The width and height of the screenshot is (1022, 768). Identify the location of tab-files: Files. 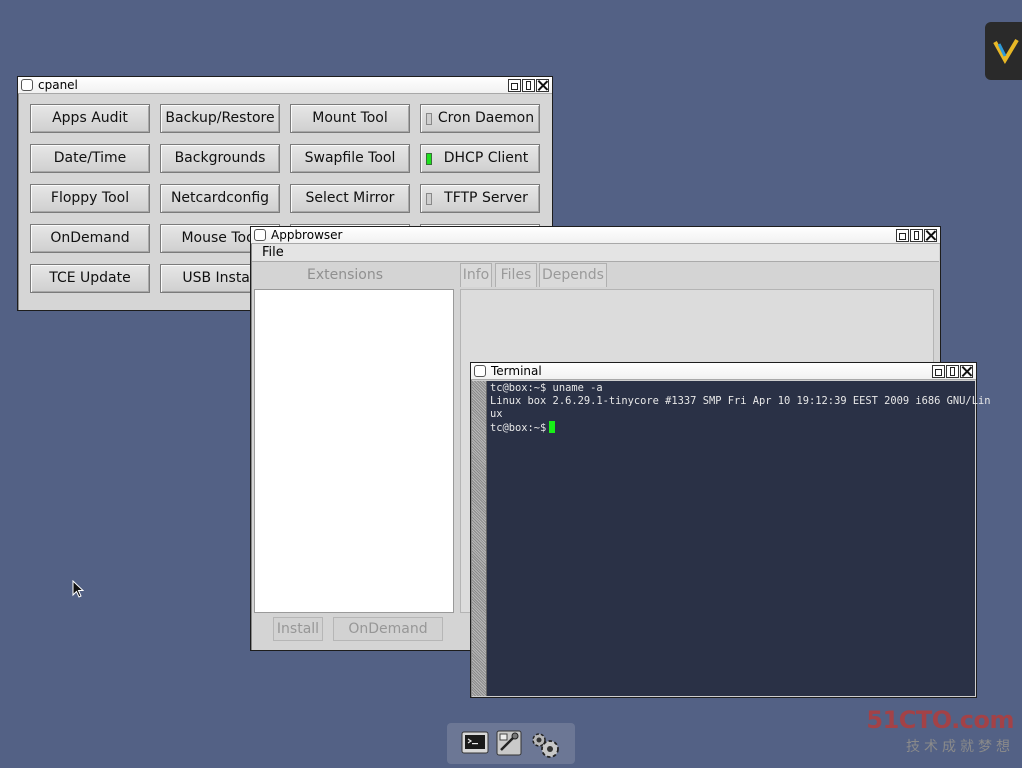
(516, 275).